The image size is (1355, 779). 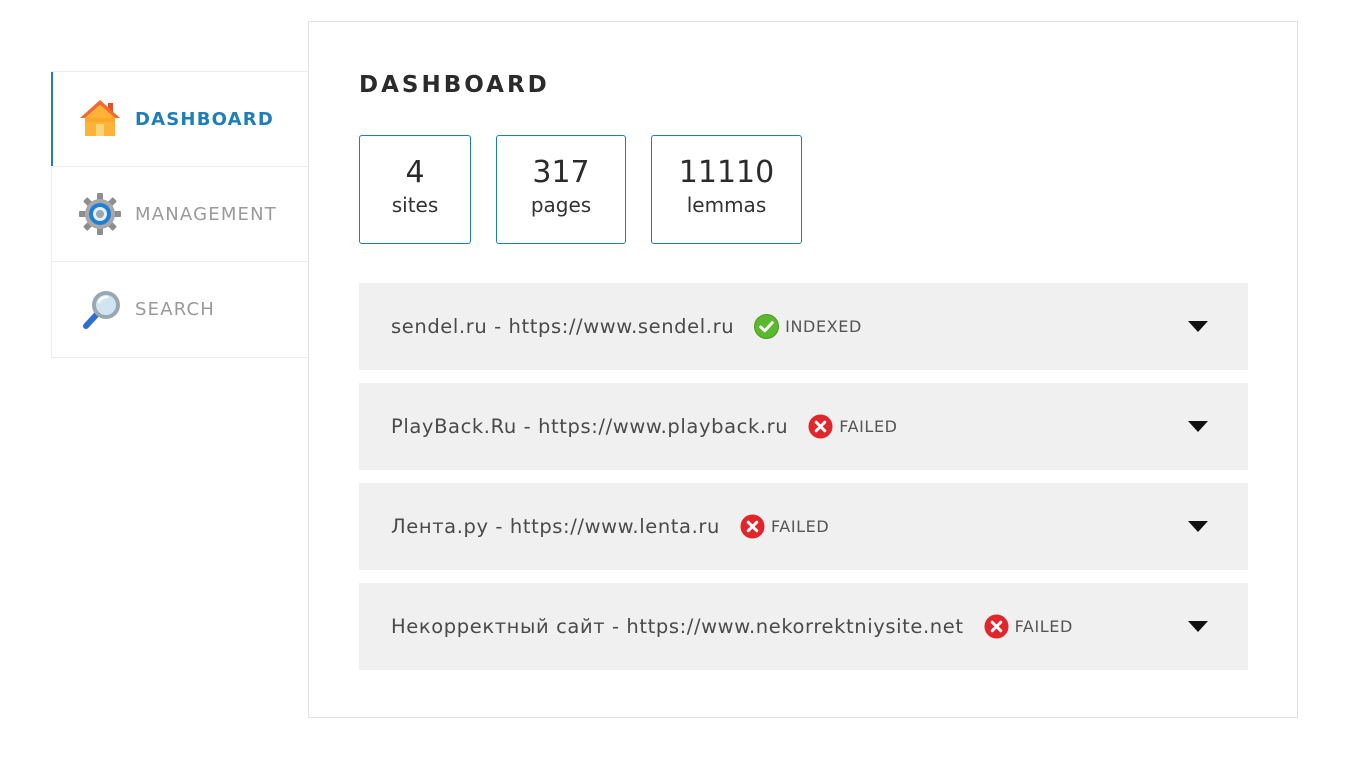 I want to click on stat-card-lemmas: 11110 lemmas, so click(x=726, y=189).